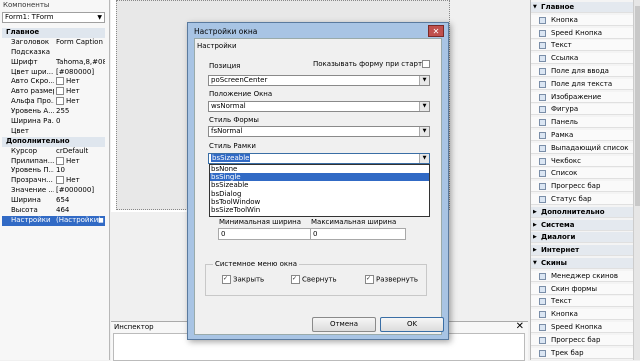 This screenshot has width=640, height=361. Describe the element at coordinates (80, 152) in the screenshot. I see `property-value: crDefault` at that location.